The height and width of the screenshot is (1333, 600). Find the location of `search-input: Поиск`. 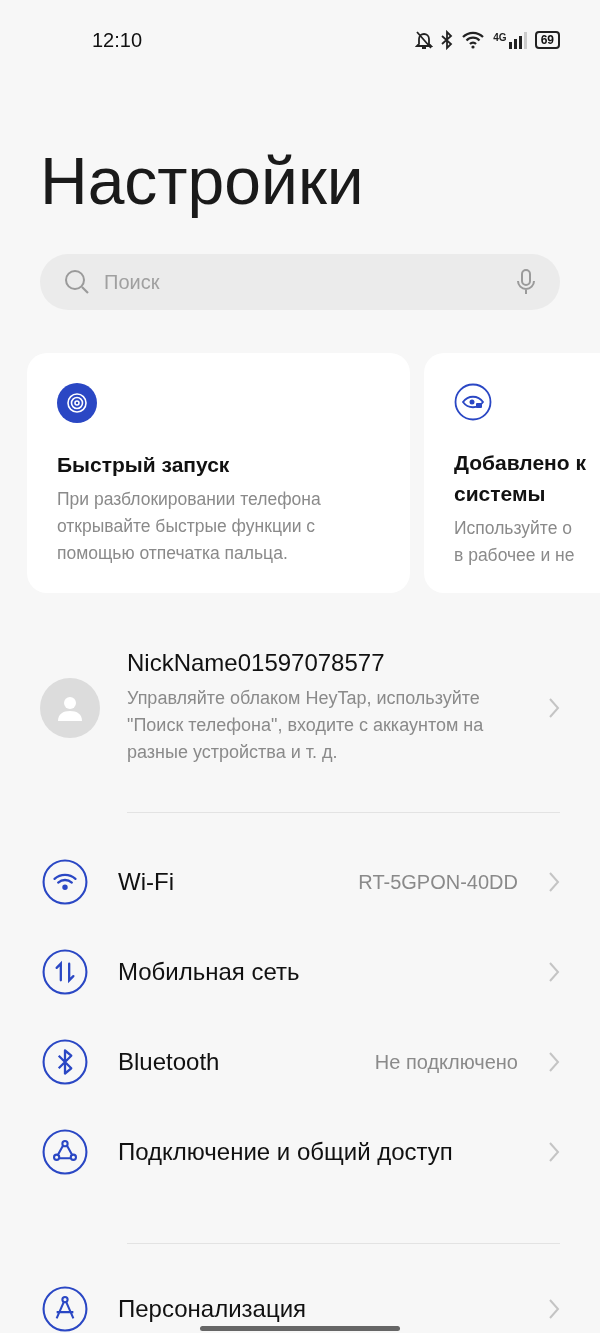

search-input: Поиск is located at coordinates (303, 282).